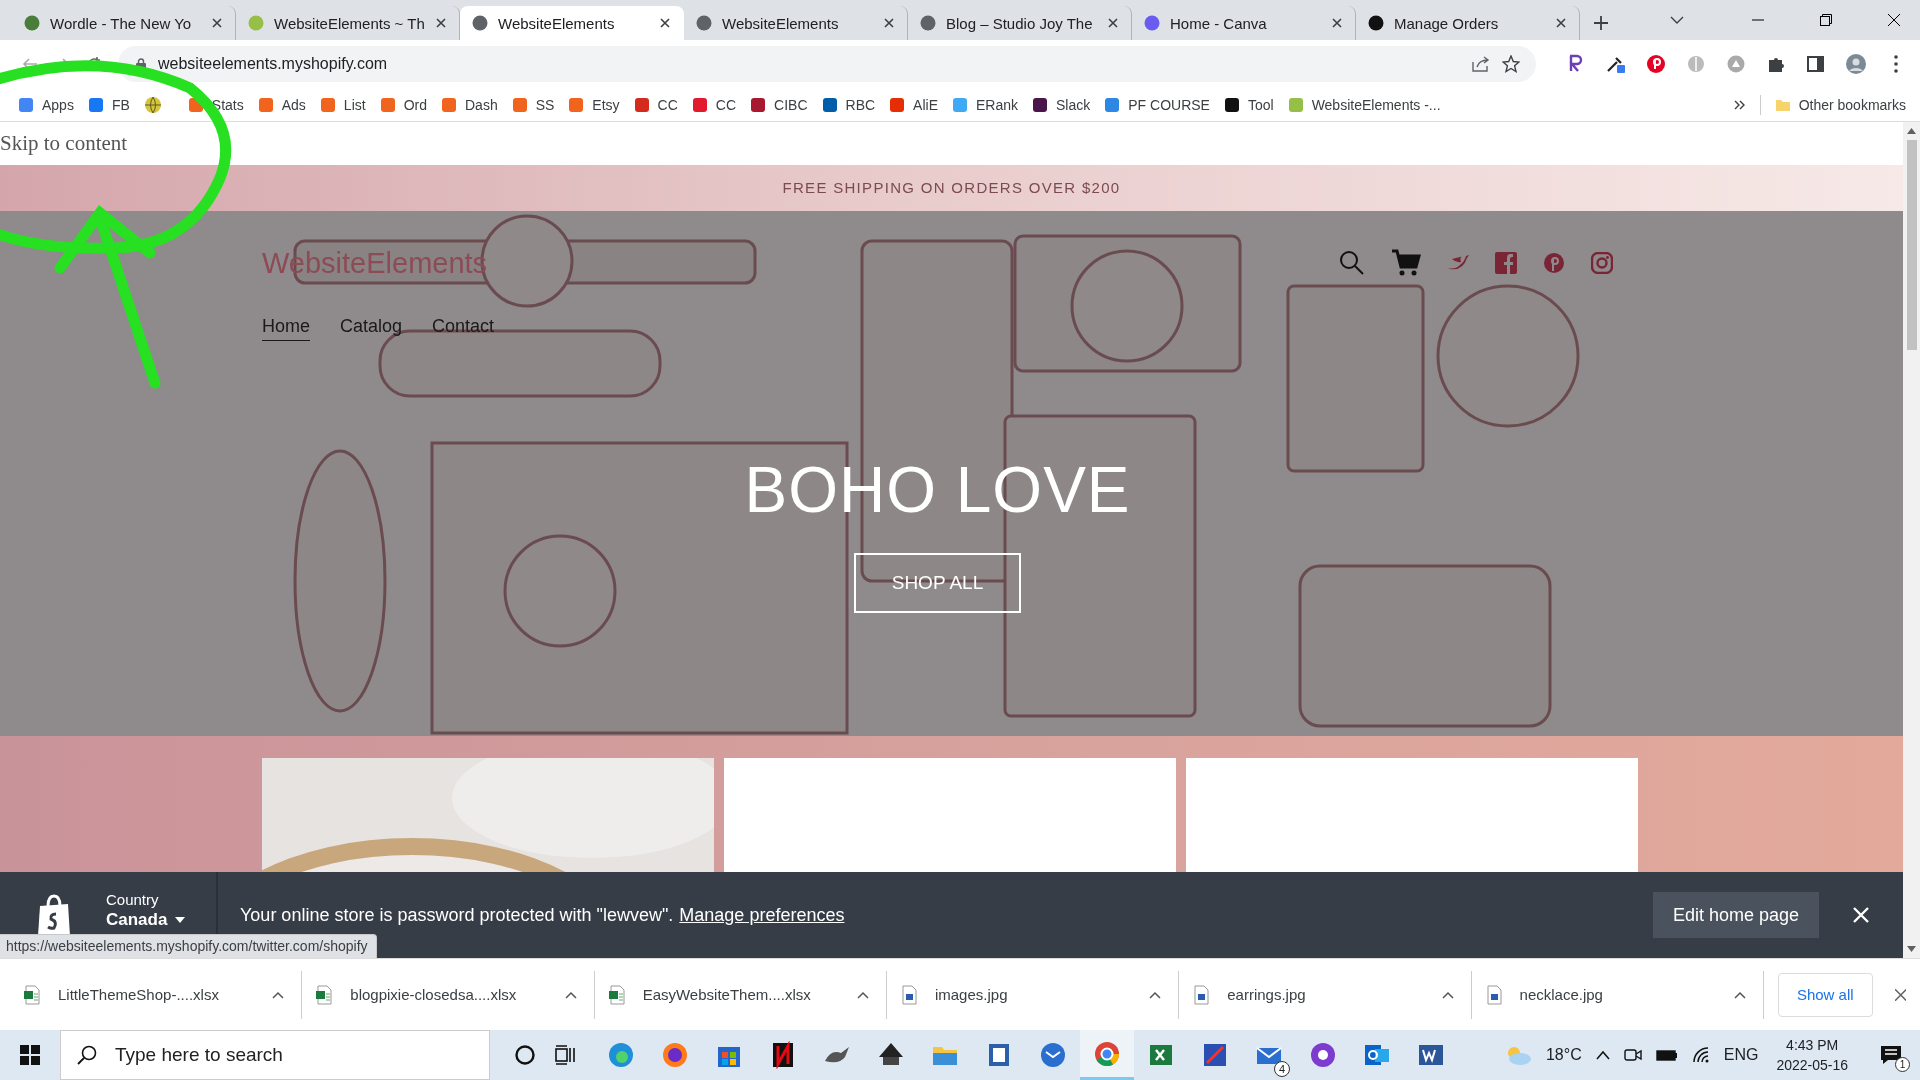 The image size is (1920, 1080). What do you see at coordinates (827, 64) in the screenshot?
I see `address-bar: websiteelements.myshopify.com` at bounding box center [827, 64].